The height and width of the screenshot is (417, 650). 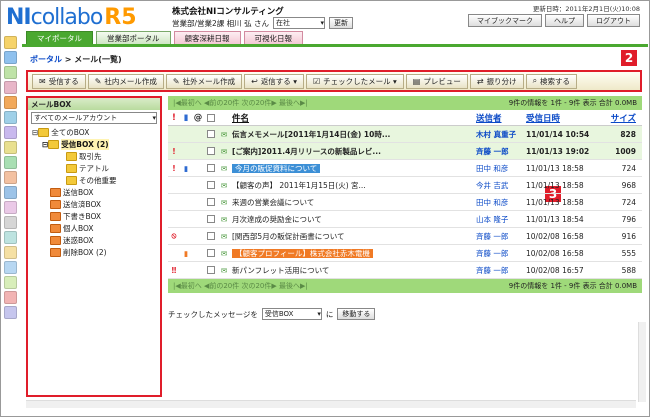 What do you see at coordinates (356, 314) in the screenshot?
I see `move-button: 移動する` at bounding box center [356, 314].